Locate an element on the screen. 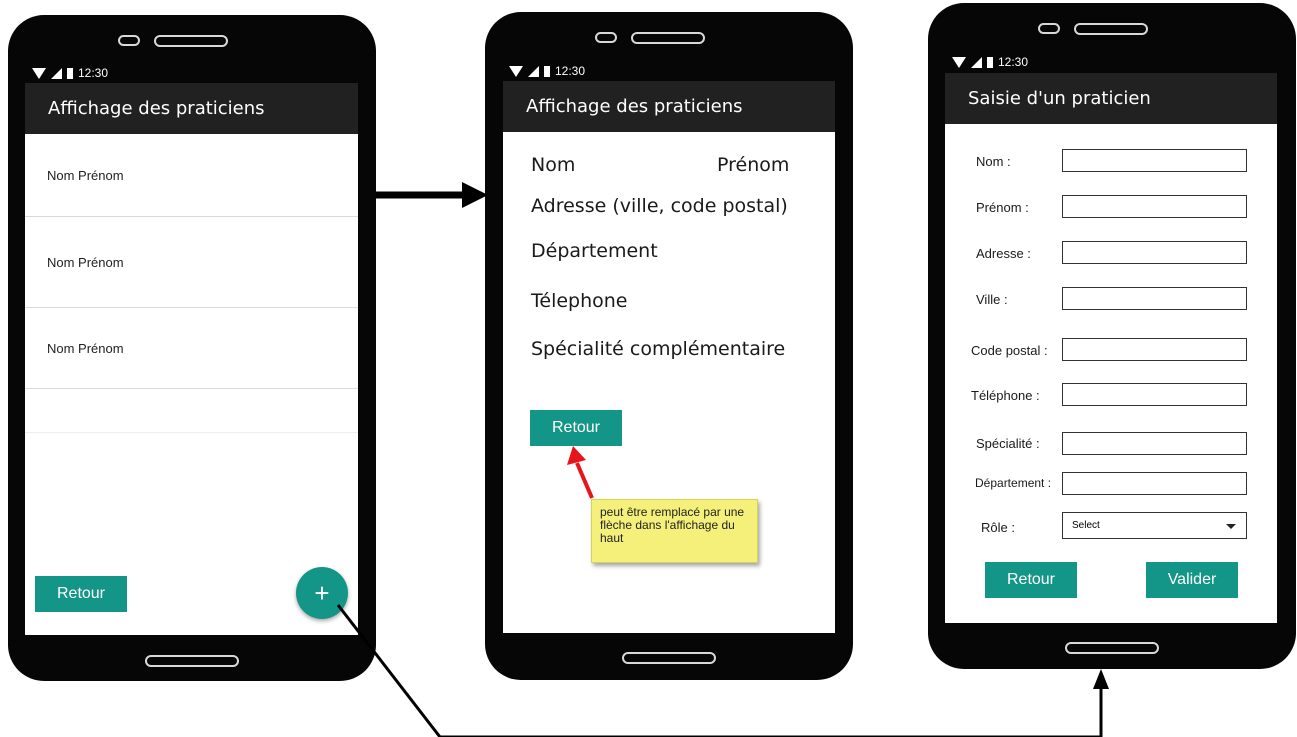 Image resolution: width=1297 pixels, height=737 pixels. arrow-head-right is located at coordinates (475, 195).